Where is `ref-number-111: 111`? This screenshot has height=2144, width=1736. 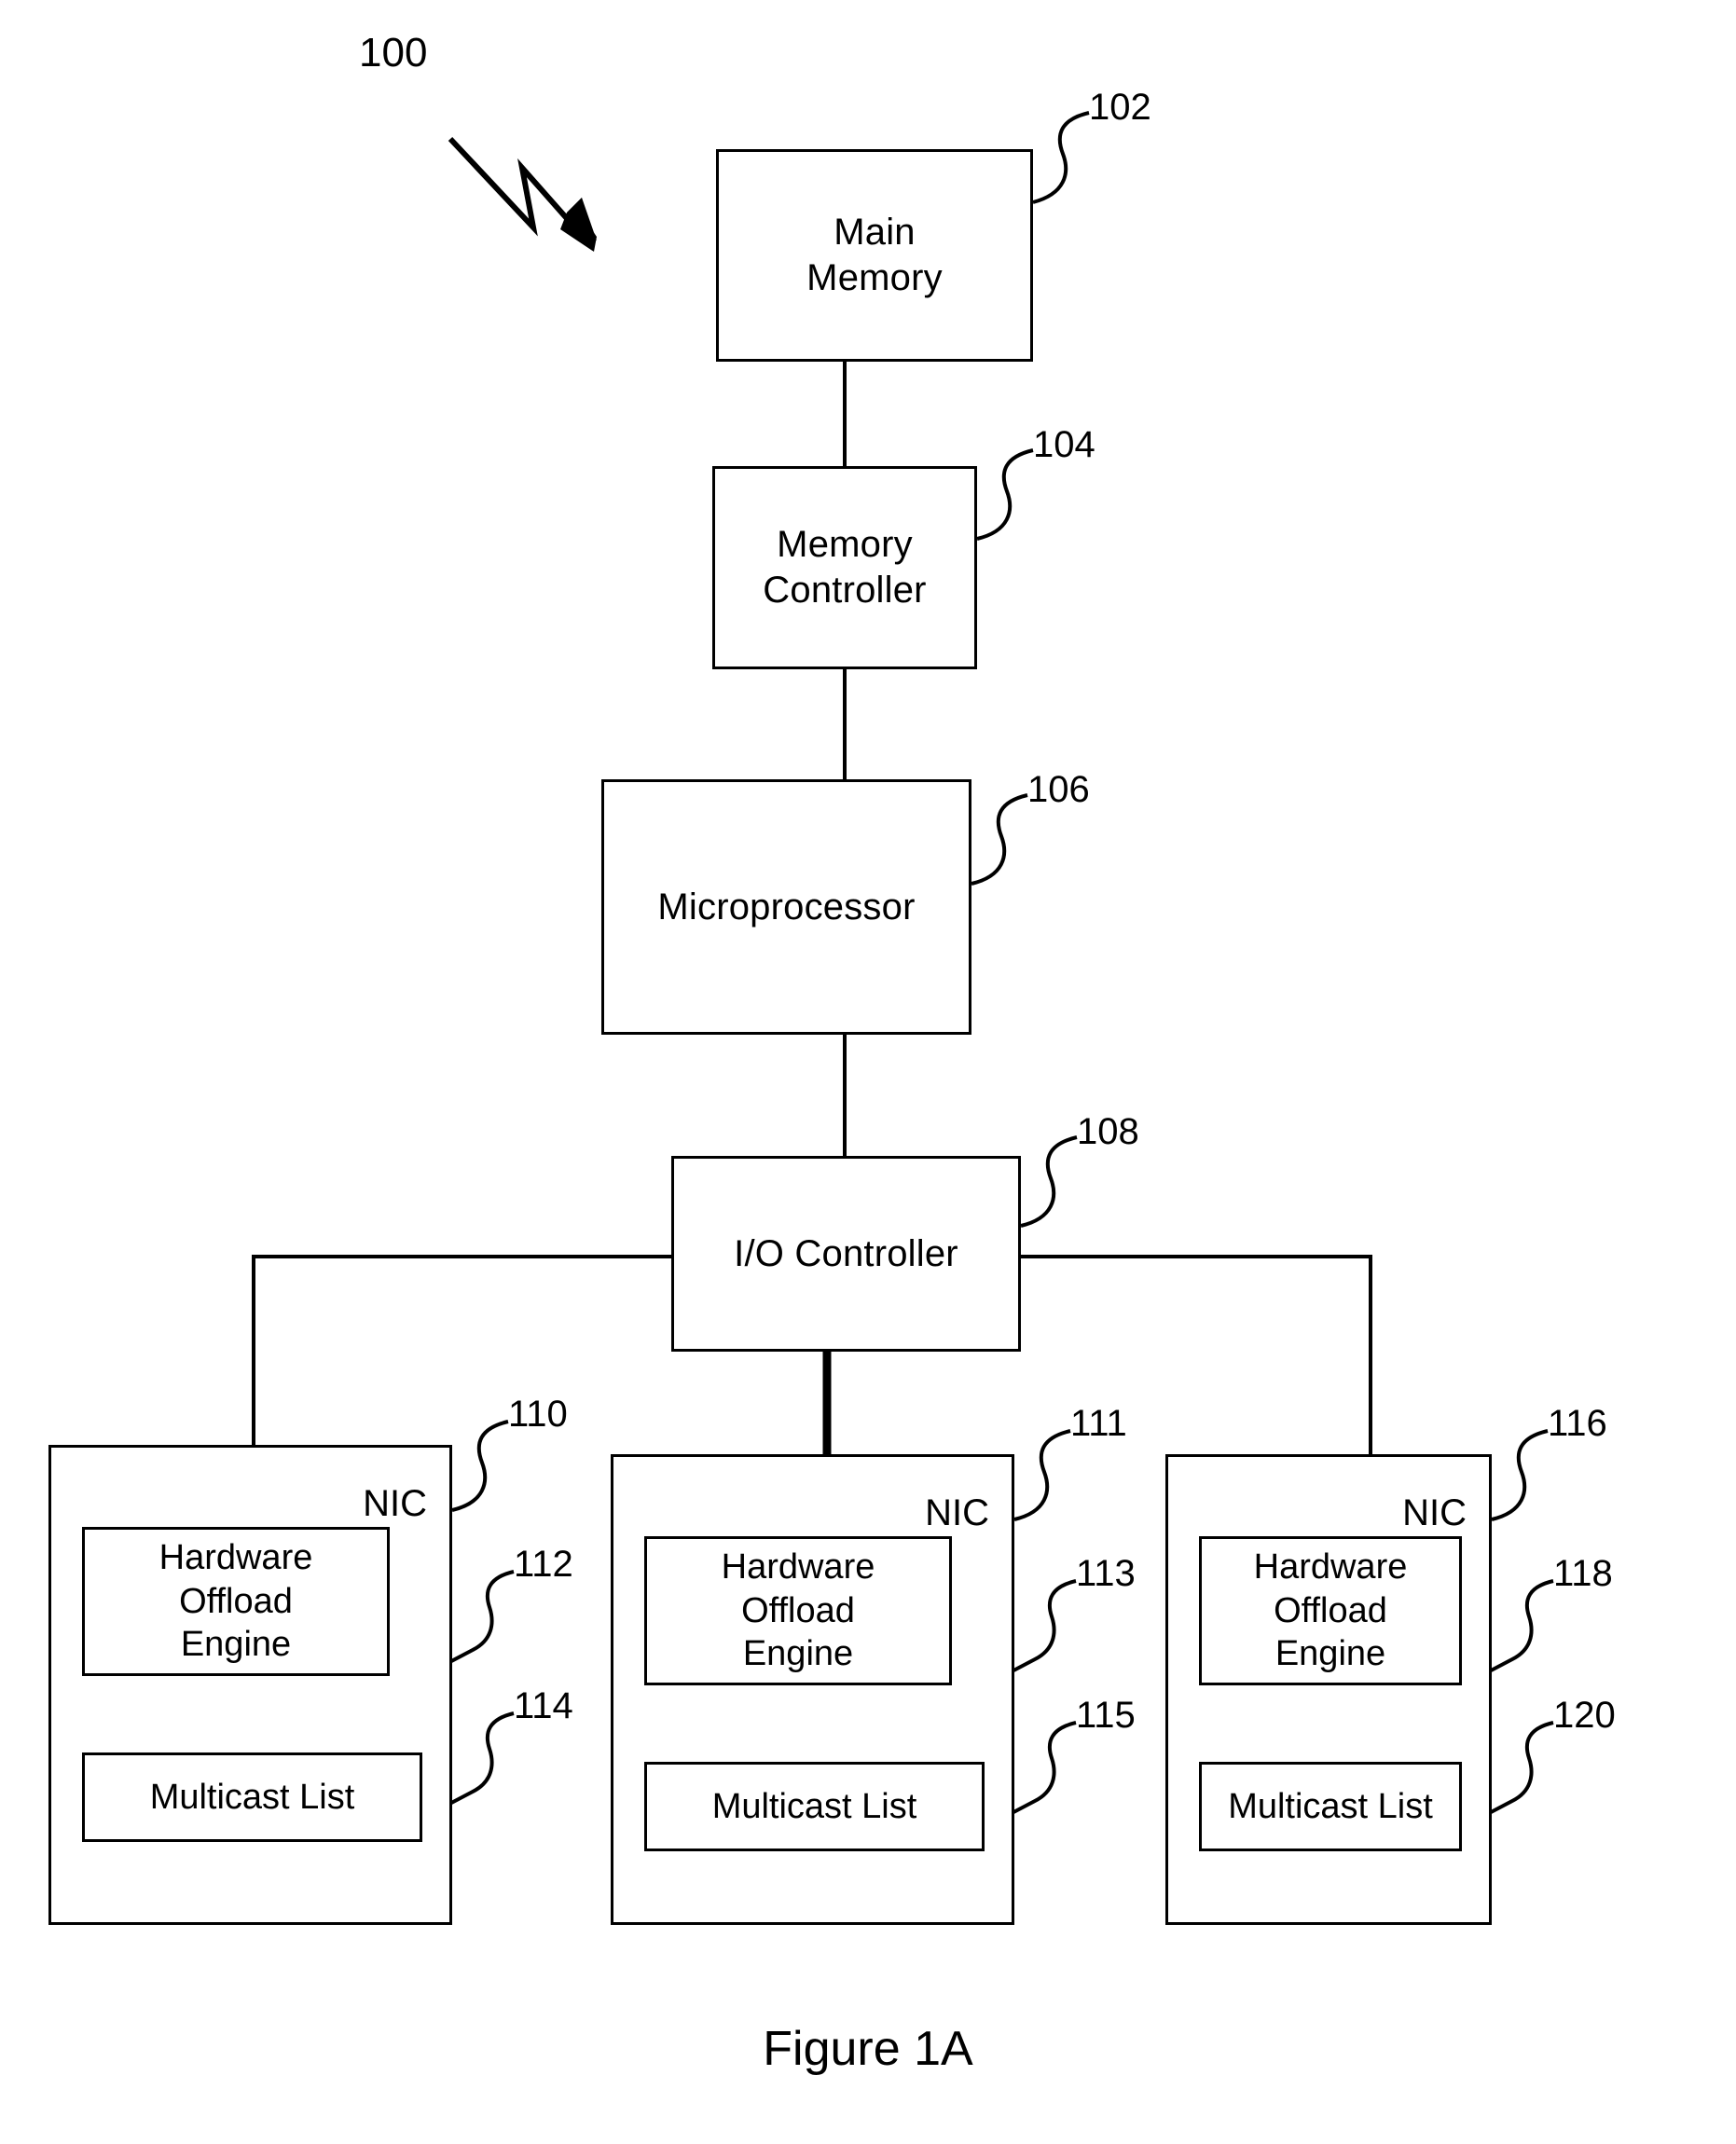 ref-number-111: 111 is located at coordinates (1098, 1423).